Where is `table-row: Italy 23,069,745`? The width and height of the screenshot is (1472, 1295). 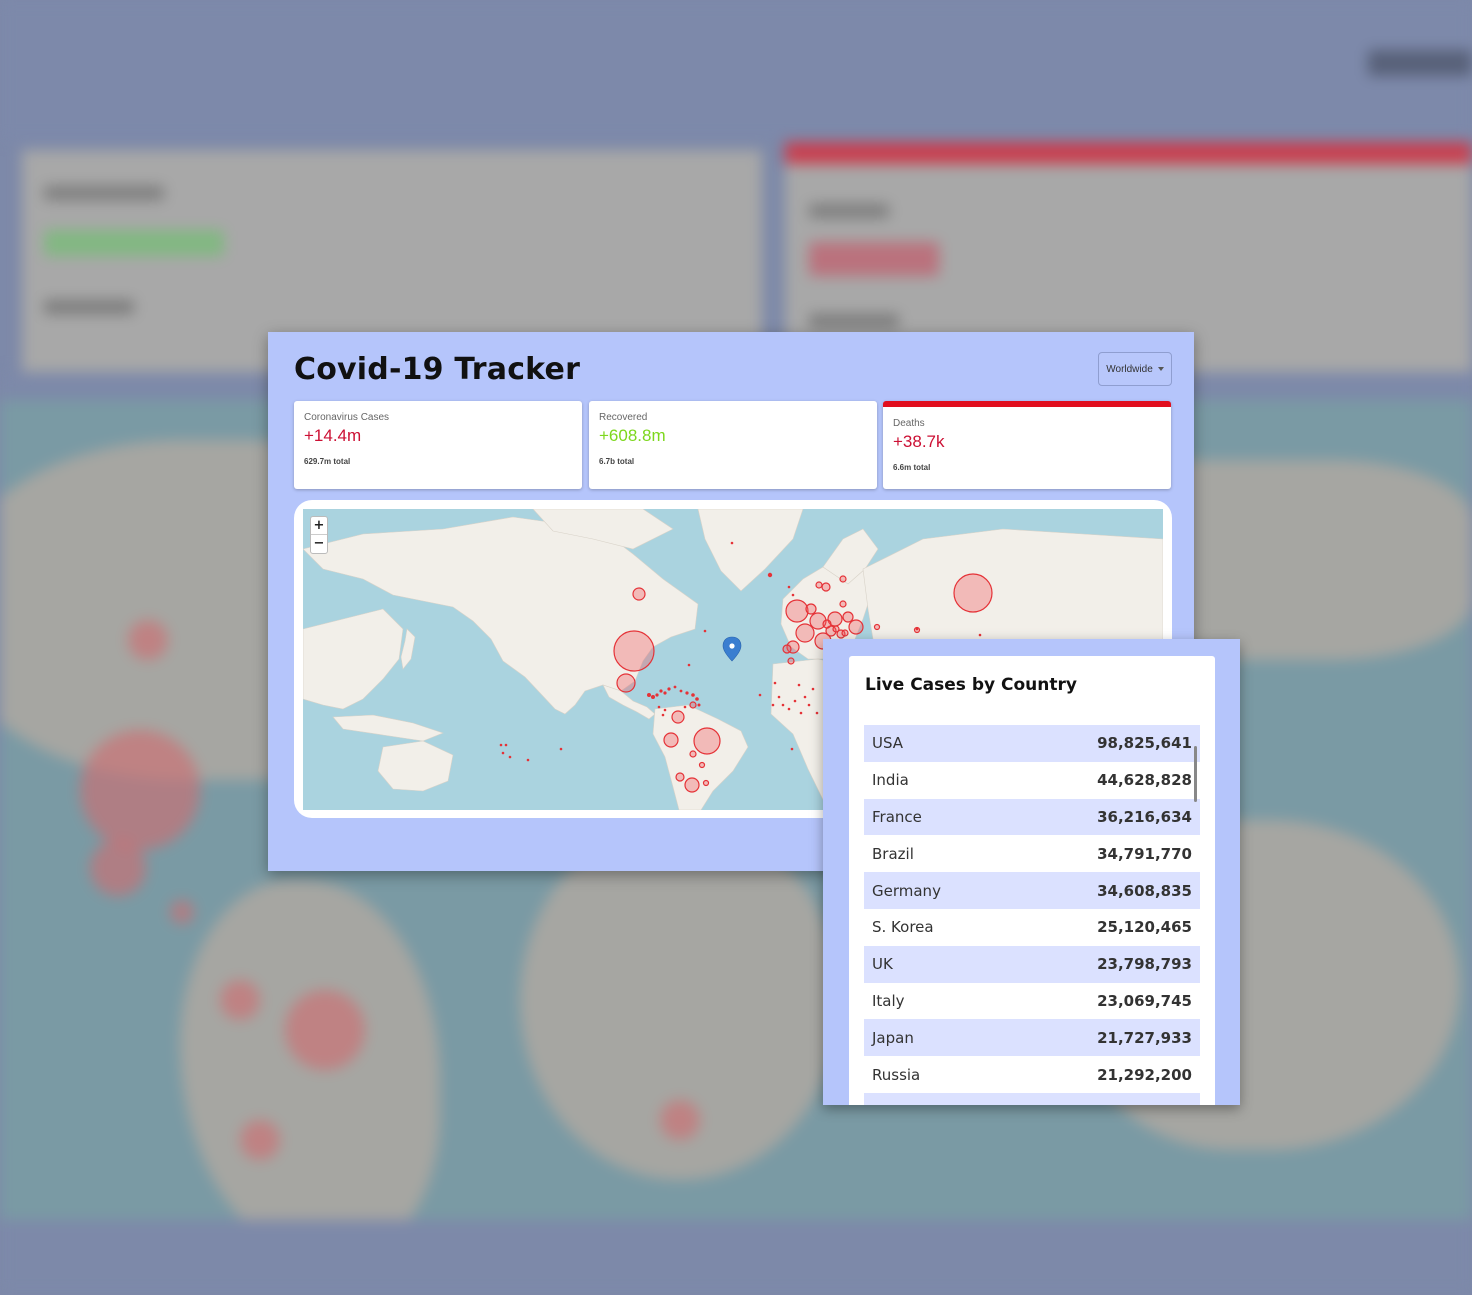 table-row: Italy 23,069,745 is located at coordinates (1032, 1001).